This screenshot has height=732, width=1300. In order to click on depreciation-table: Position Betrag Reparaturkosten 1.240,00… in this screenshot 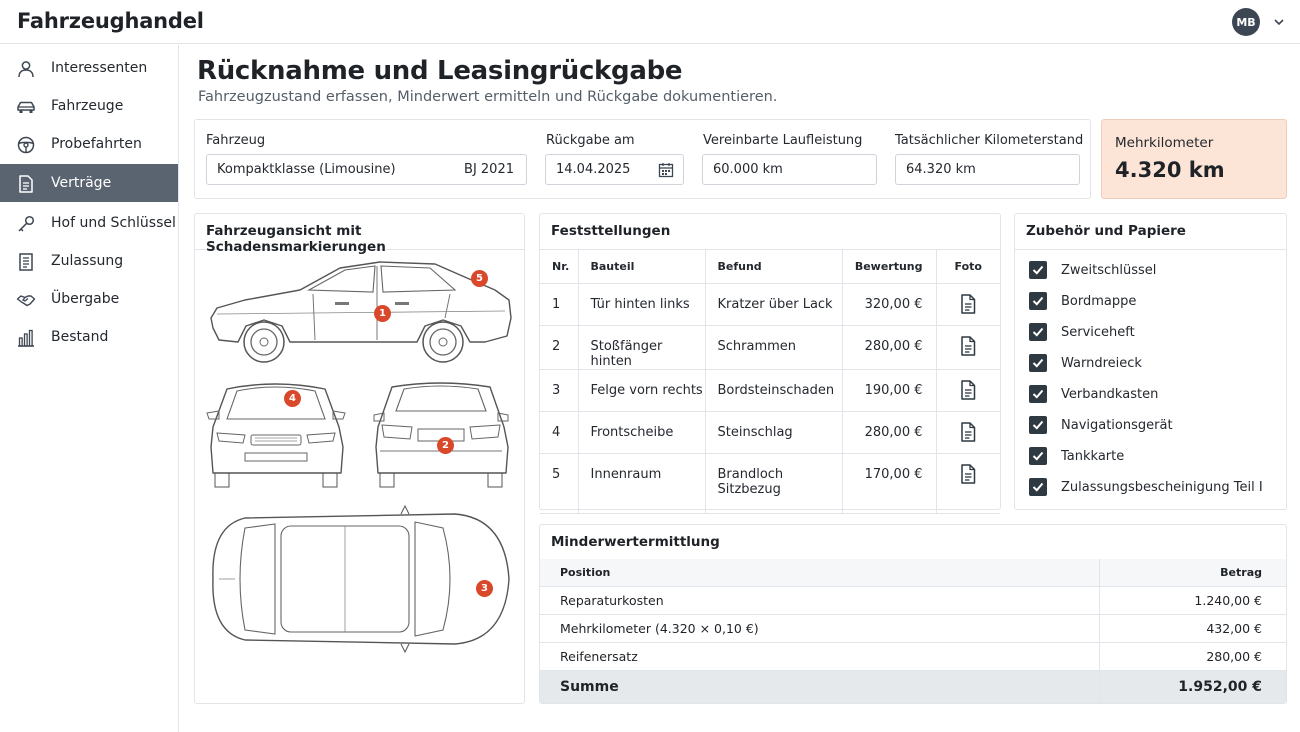, I will do `click(913, 631)`.